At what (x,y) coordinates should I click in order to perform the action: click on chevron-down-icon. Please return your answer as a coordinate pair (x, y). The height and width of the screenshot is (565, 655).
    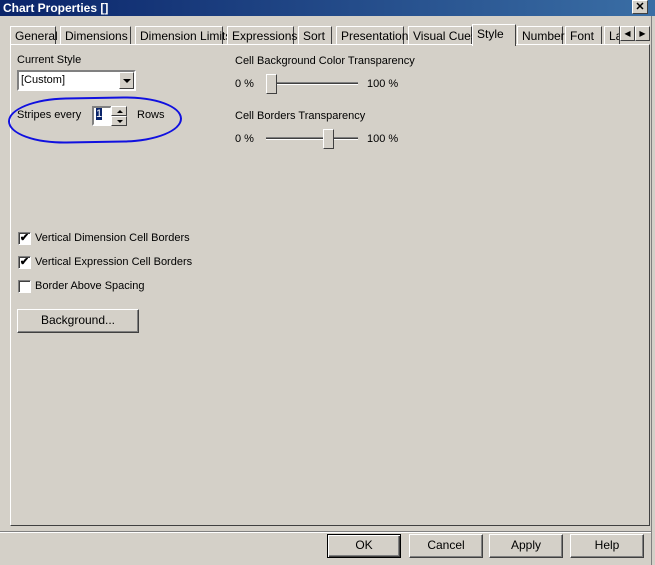
    Looking at the image, I should click on (127, 81).